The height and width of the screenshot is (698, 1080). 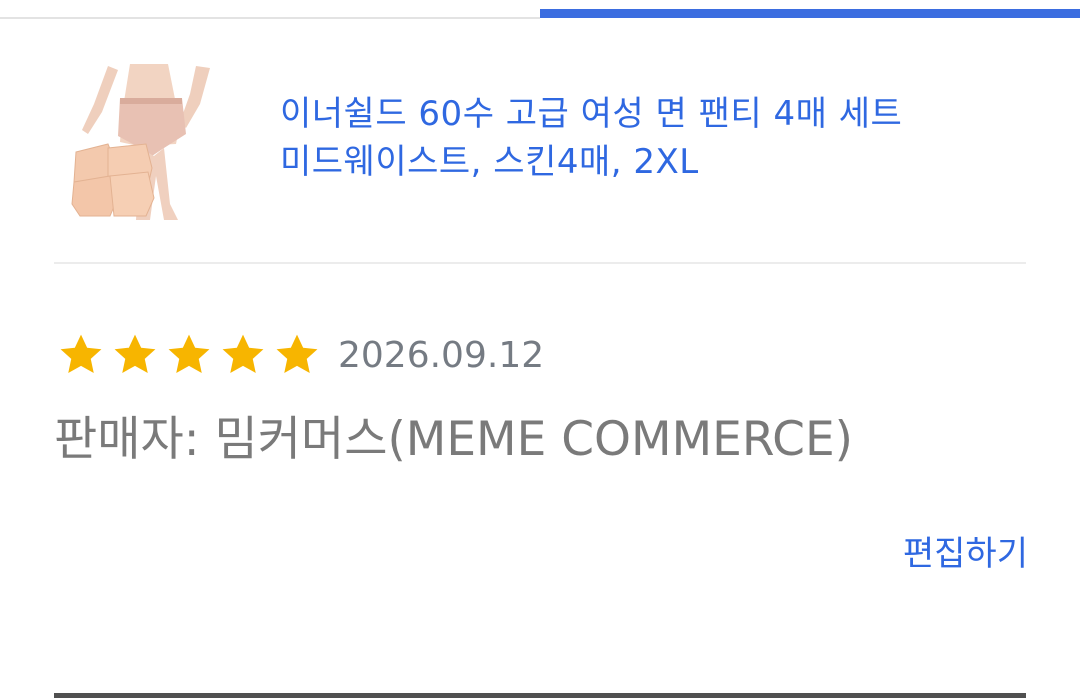 I want to click on tab-indicator-inactive, so click(x=270, y=18).